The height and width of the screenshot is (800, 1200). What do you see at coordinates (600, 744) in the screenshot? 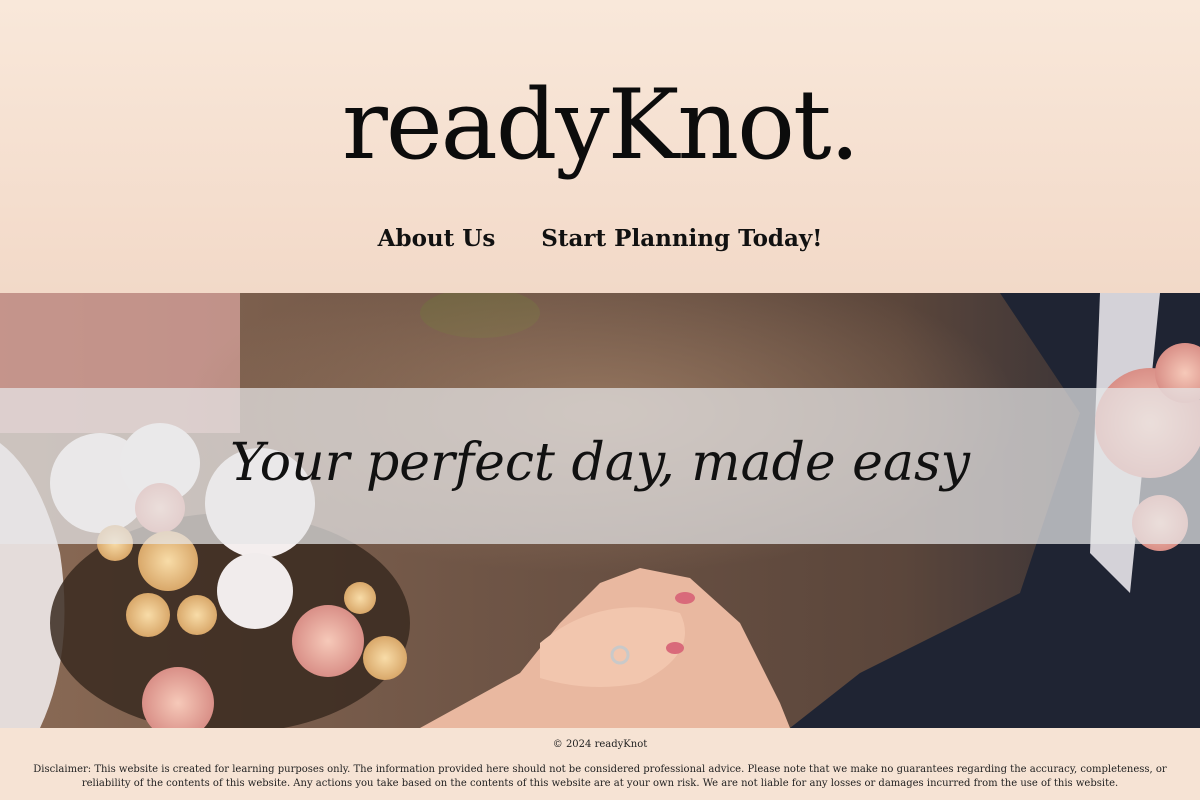
I see `copyright-text: © 2024 readyKnot` at bounding box center [600, 744].